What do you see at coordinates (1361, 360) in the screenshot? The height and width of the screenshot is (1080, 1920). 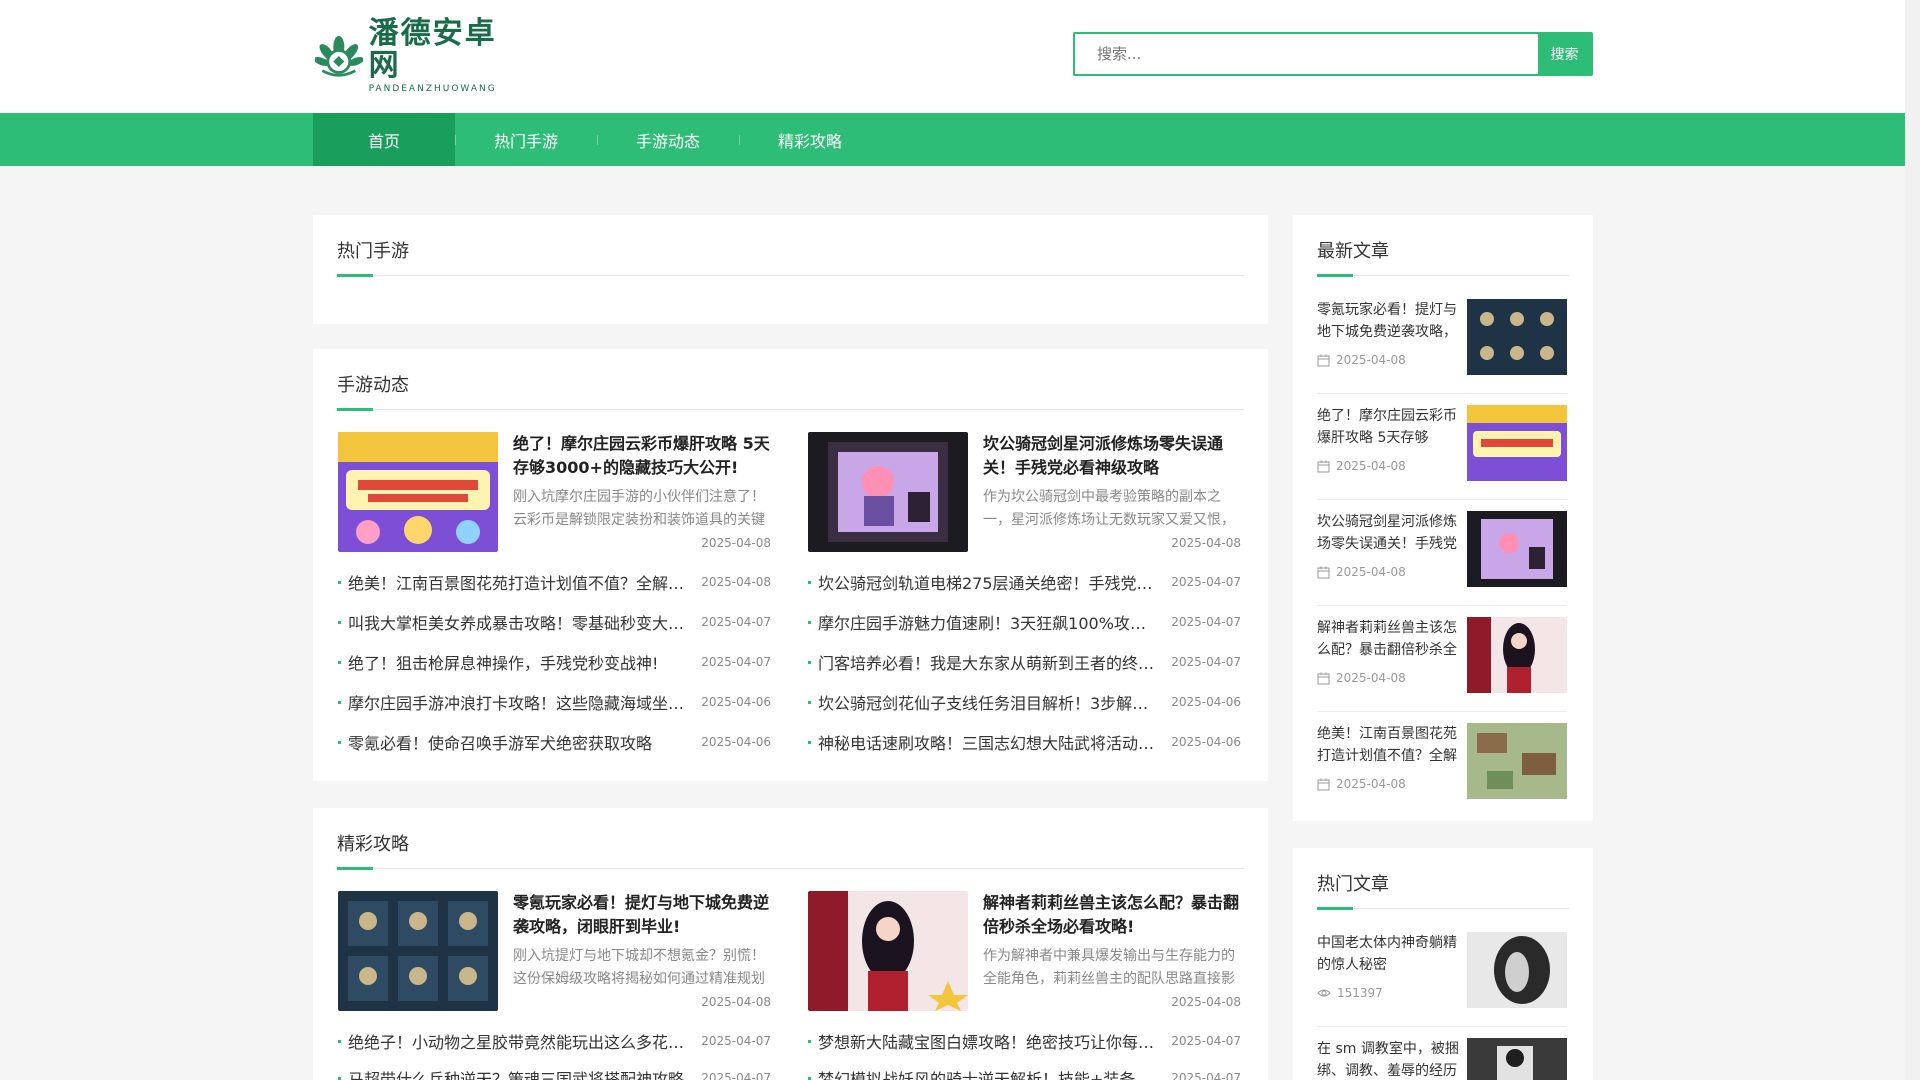 I see `article-meta: 2025-04-08` at bounding box center [1361, 360].